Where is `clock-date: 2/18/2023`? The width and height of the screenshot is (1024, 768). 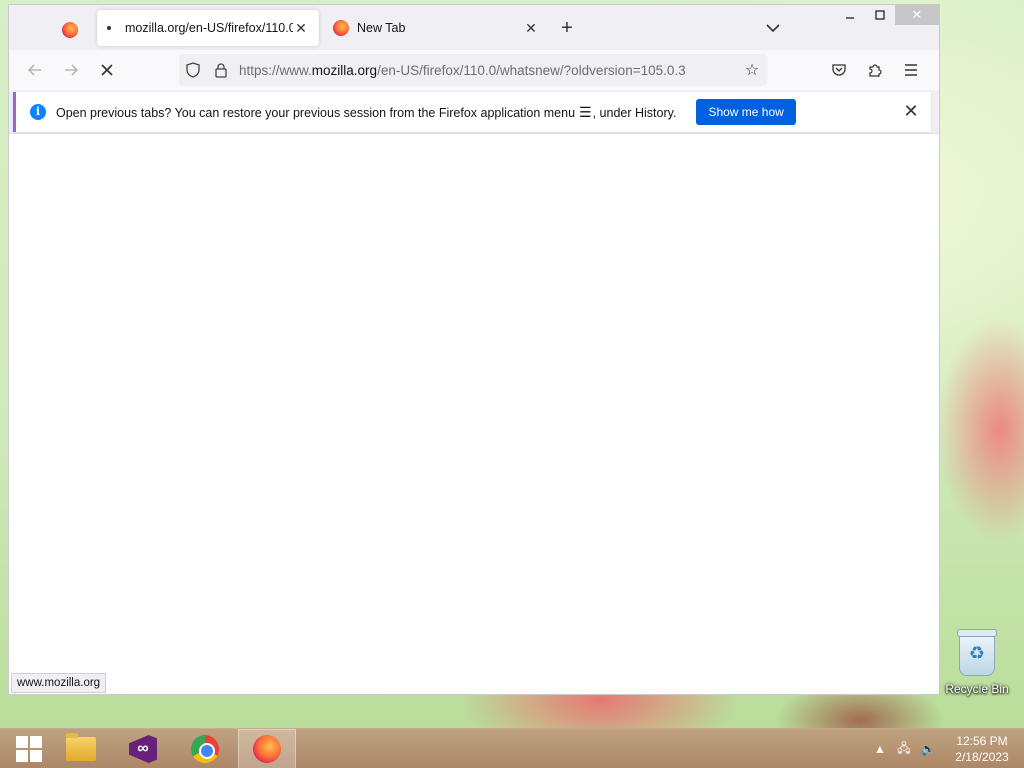 clock-date: 2/18/2023 is located at coordinates (982, 757).